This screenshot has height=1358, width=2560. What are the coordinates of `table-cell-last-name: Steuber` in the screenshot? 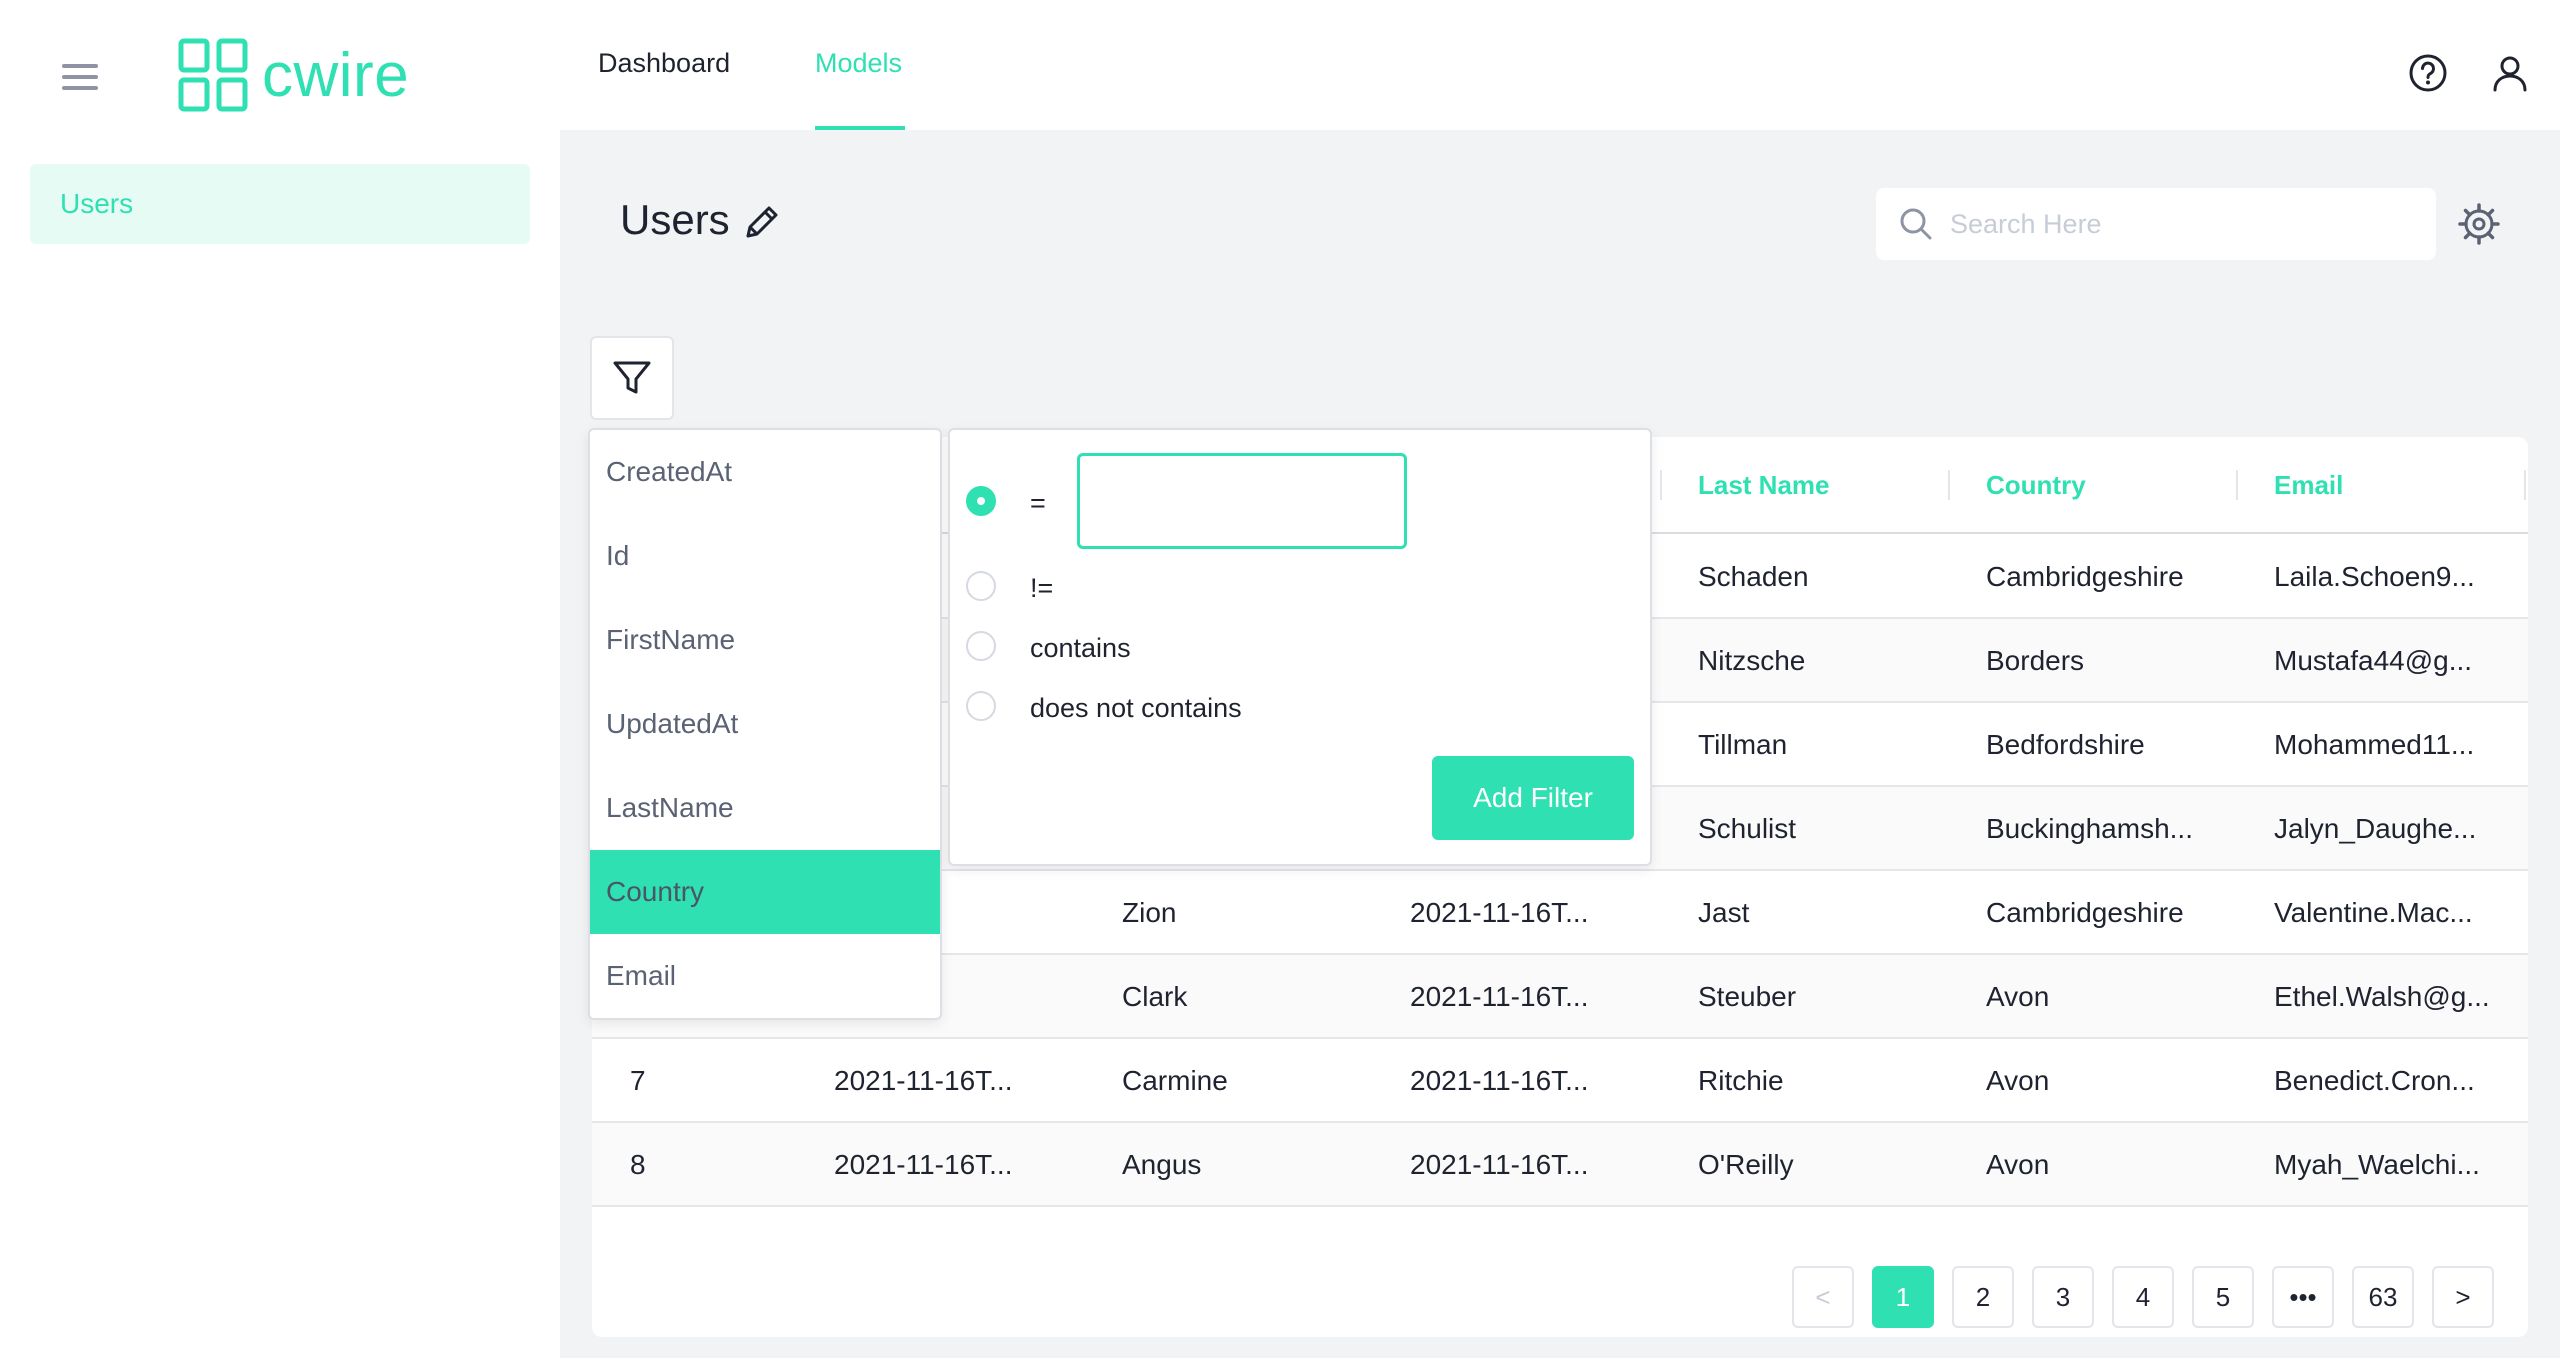 It's located at (1747, 996).